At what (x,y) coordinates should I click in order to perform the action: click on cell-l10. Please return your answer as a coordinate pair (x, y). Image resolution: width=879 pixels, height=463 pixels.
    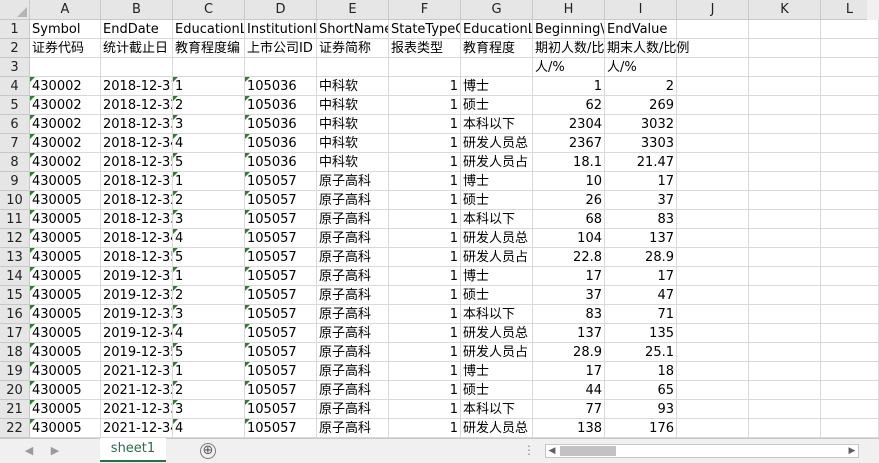
    Looking at the image, I should click on (850, 200).